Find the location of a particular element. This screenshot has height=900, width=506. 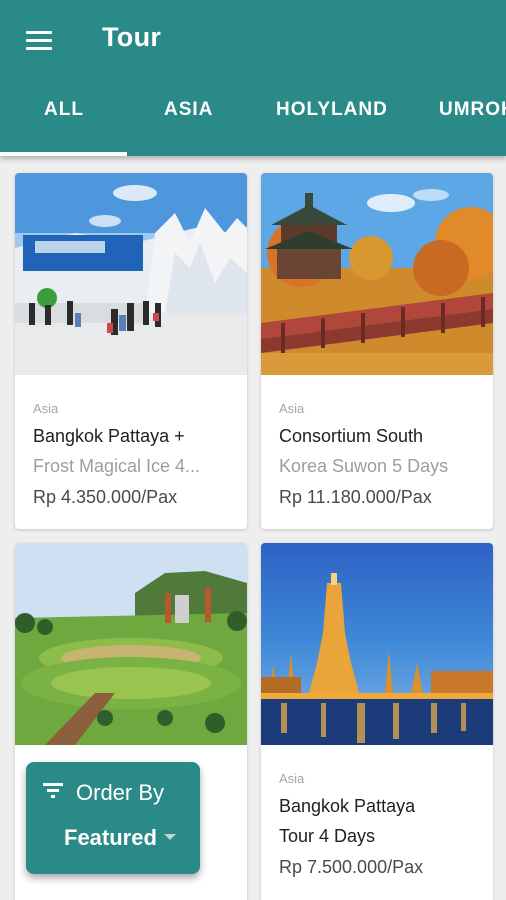

tour-name: Consortium South Korea Suwon 5 Days is located at coordinates (379, 451).